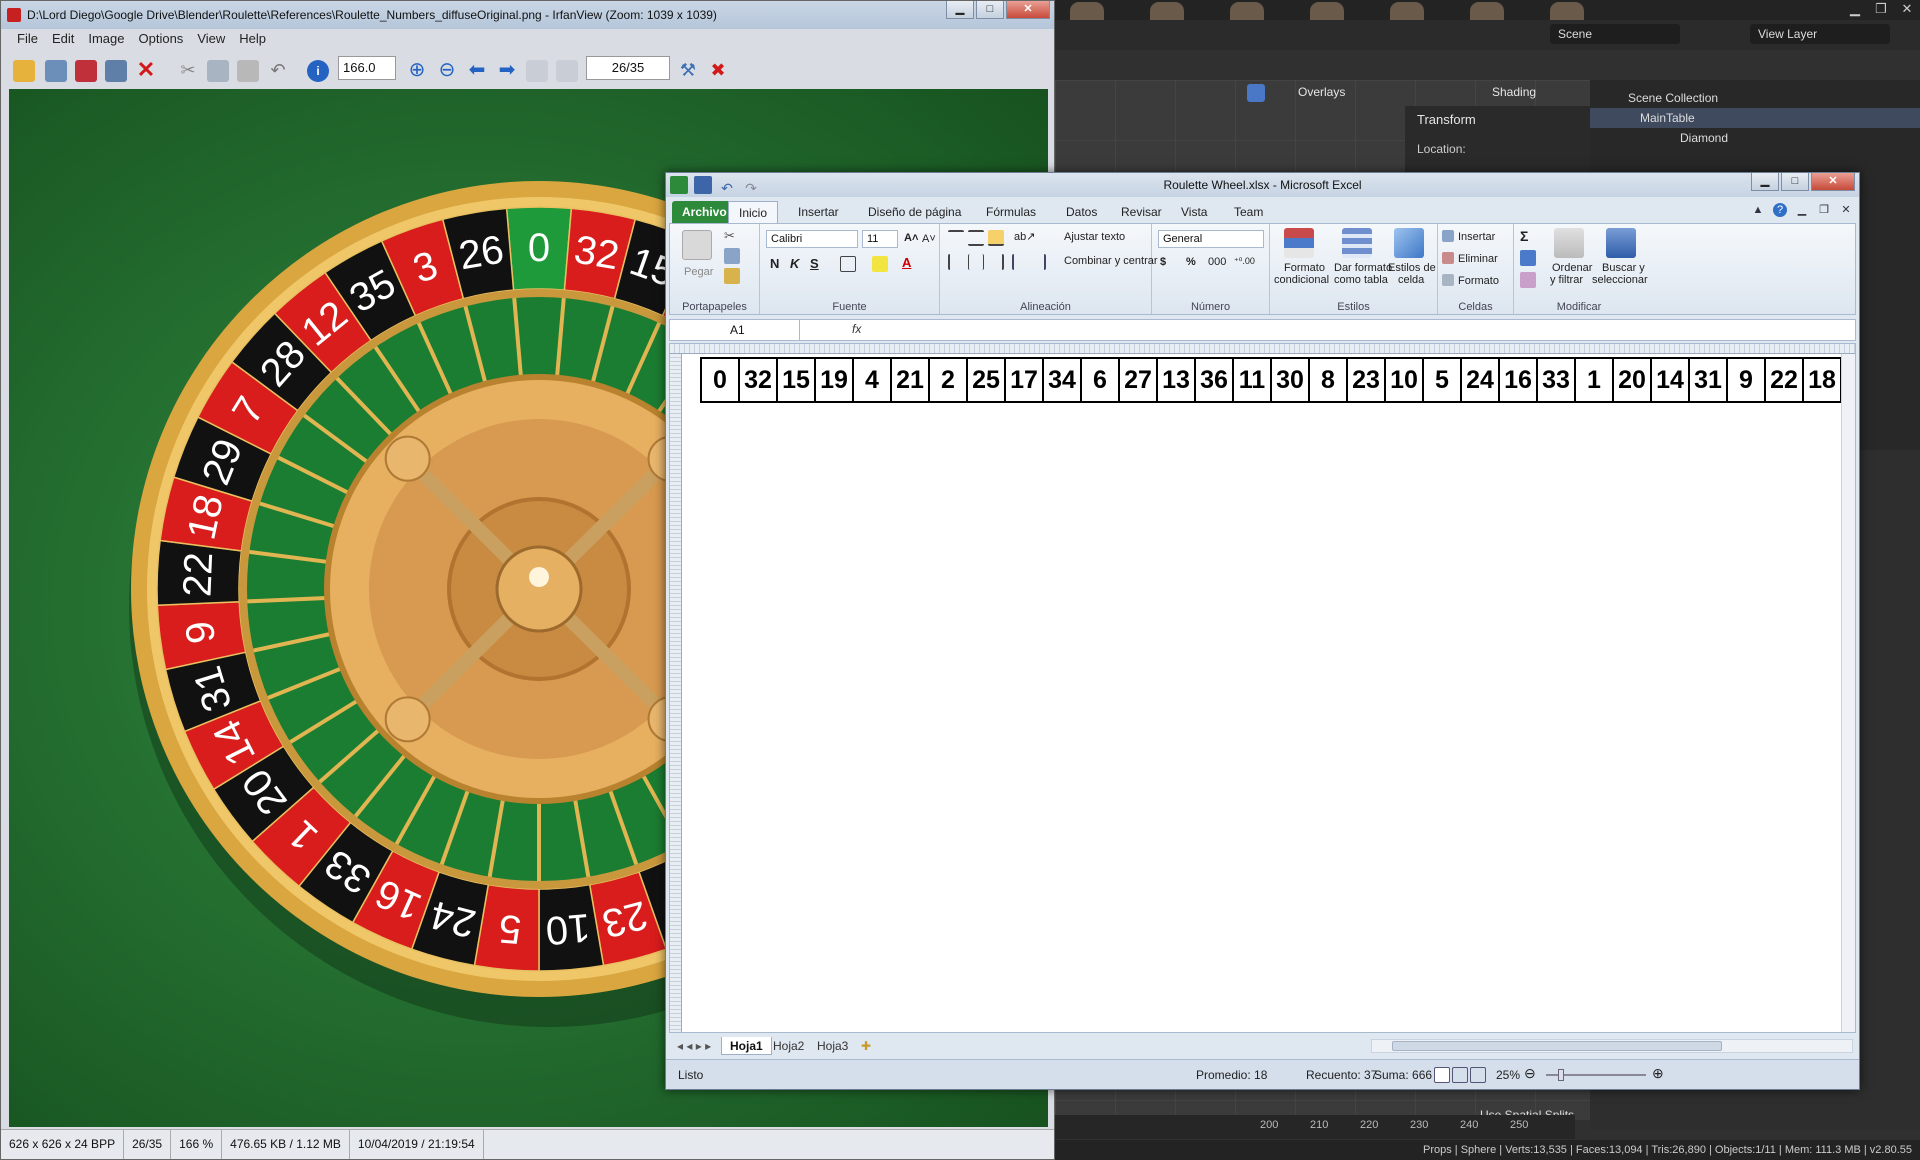 The height and width of the screenshot is (1160, 1920). I want to click on cell-styles-icon, so click(1409, 243).